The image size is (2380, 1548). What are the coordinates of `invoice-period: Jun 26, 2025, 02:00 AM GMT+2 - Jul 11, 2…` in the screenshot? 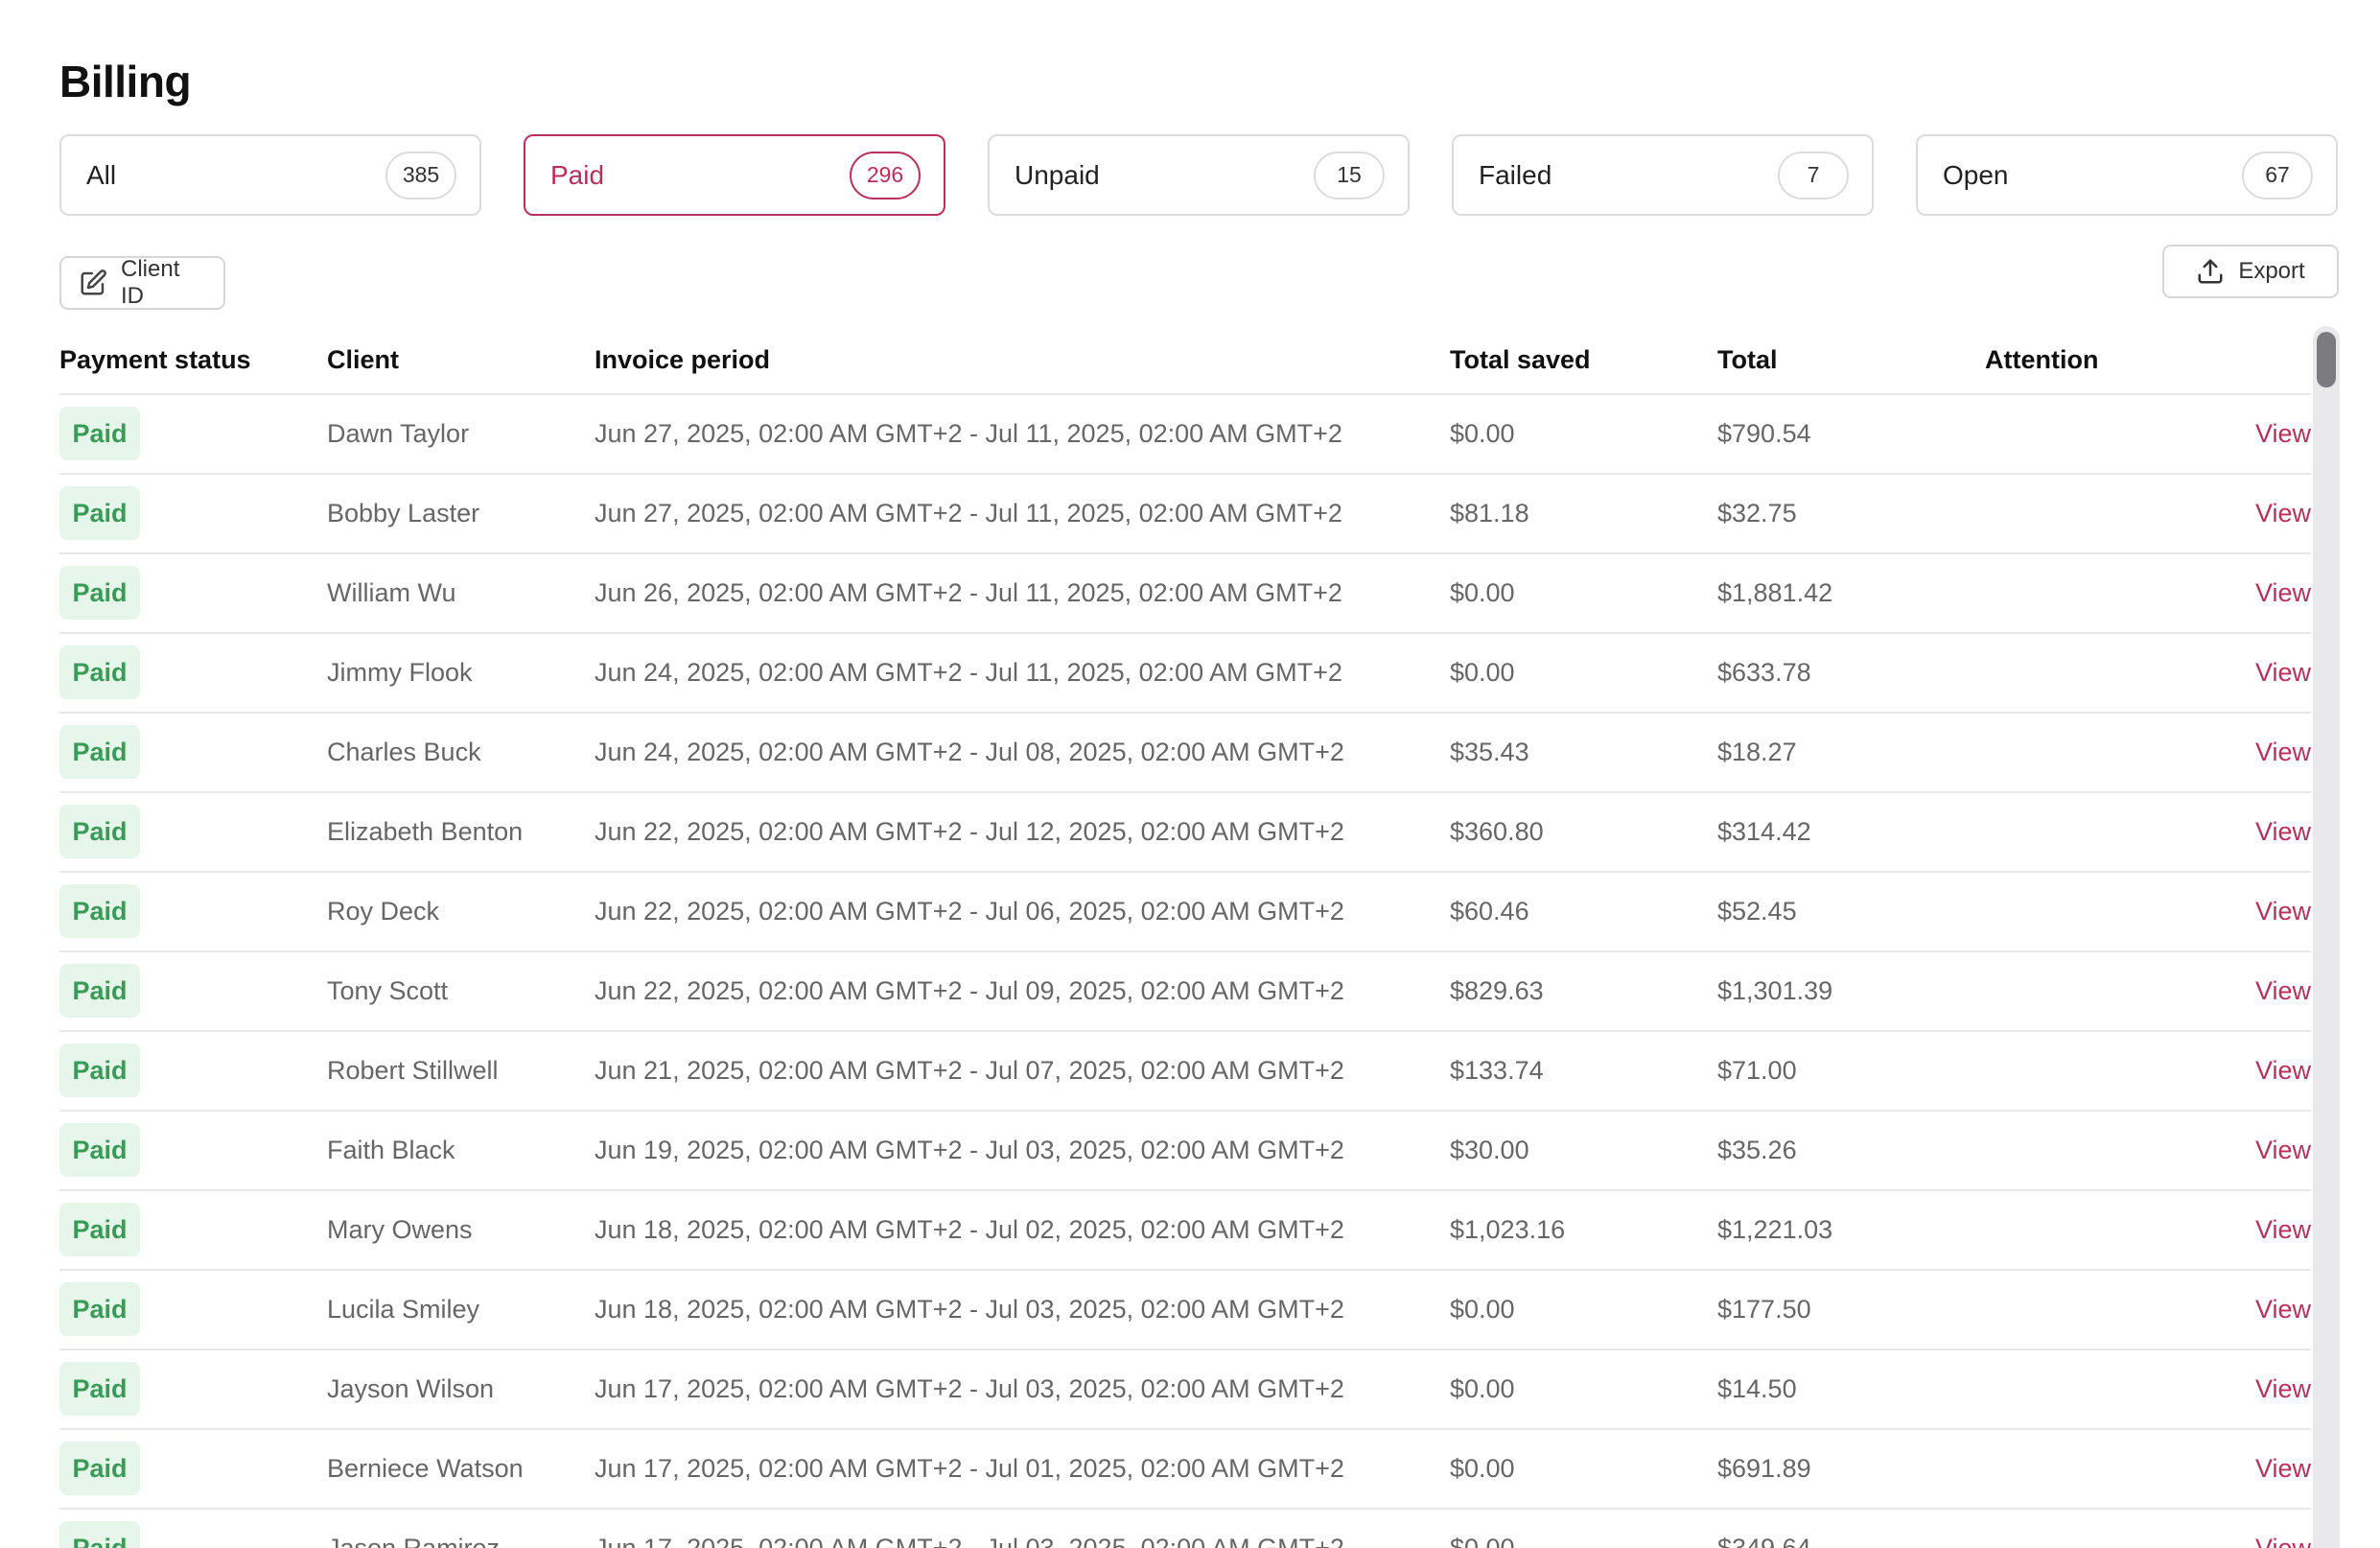 It's located at (969, 592).